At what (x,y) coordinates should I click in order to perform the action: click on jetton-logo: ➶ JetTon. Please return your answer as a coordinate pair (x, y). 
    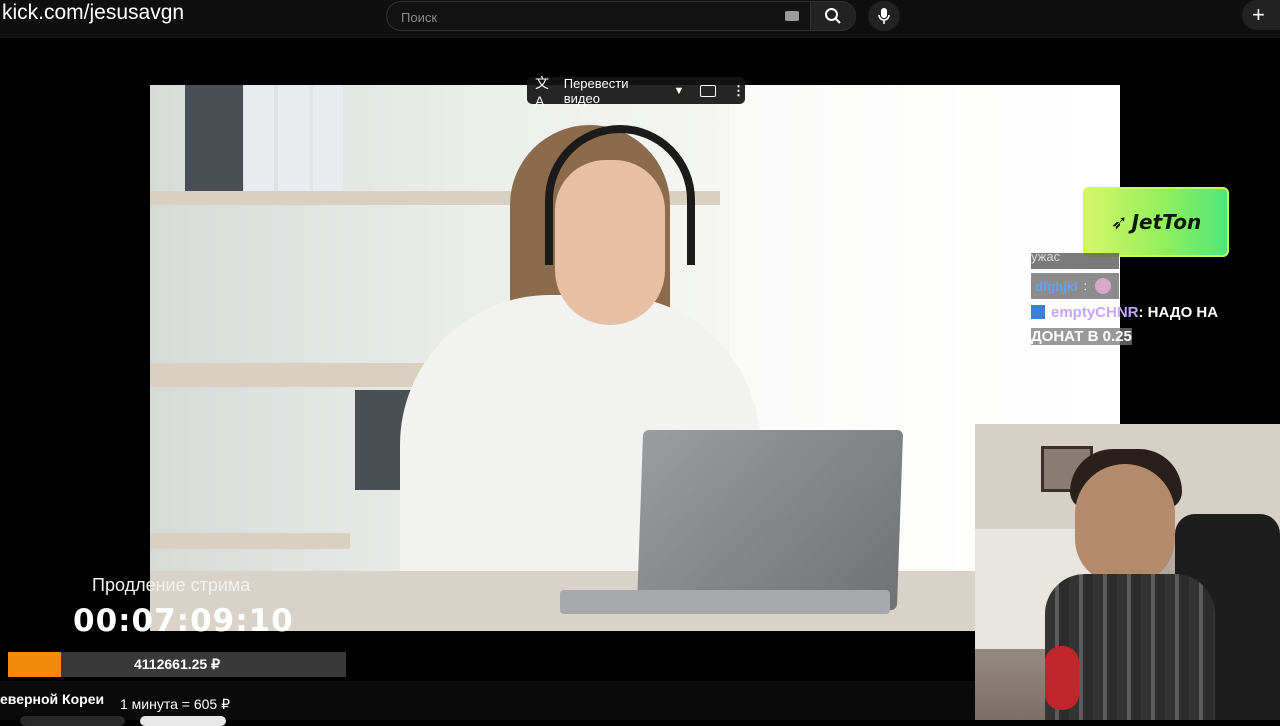
    Looking at the image, I should click on (1156, 222).